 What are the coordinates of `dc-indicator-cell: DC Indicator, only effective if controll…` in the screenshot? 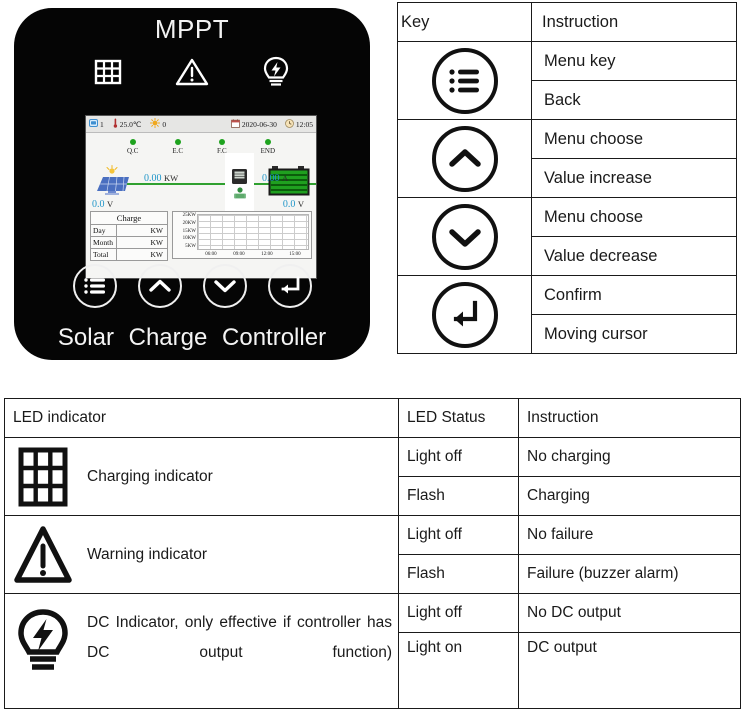 It's located at (201, 651).